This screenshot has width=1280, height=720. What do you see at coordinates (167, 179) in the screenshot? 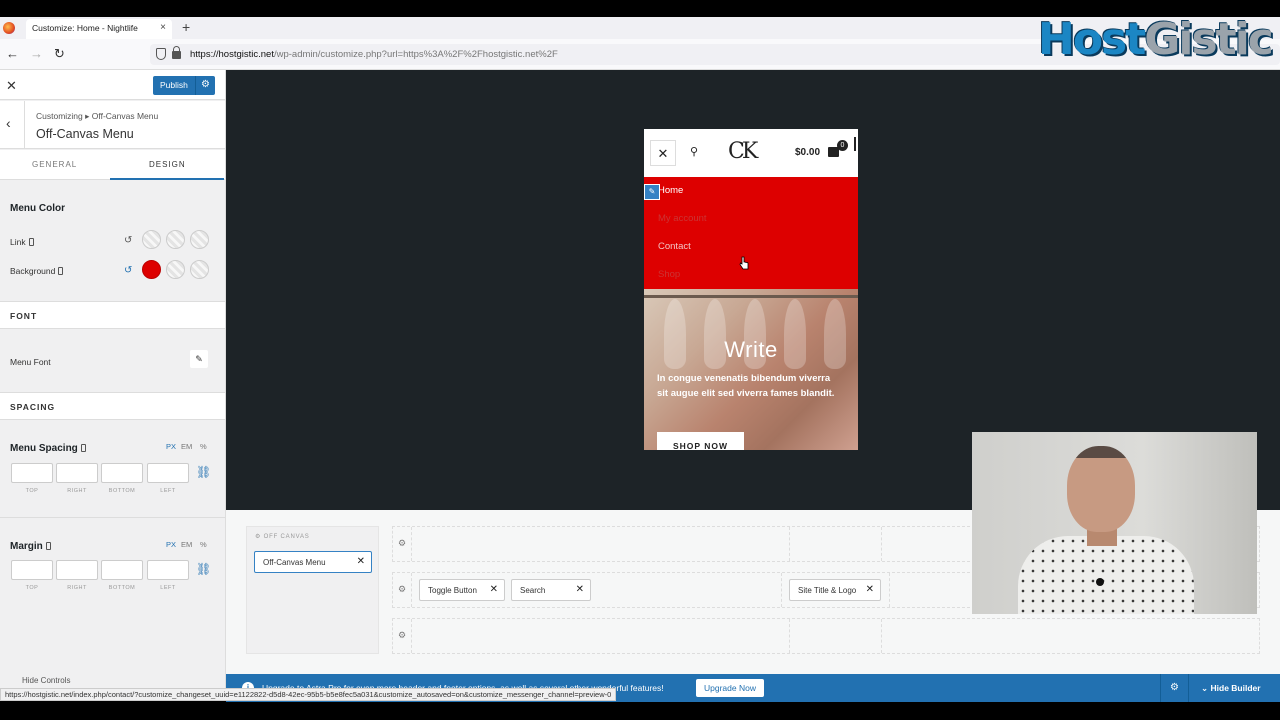
I see `active-tab-indicator` at bounding box center [167, 179].